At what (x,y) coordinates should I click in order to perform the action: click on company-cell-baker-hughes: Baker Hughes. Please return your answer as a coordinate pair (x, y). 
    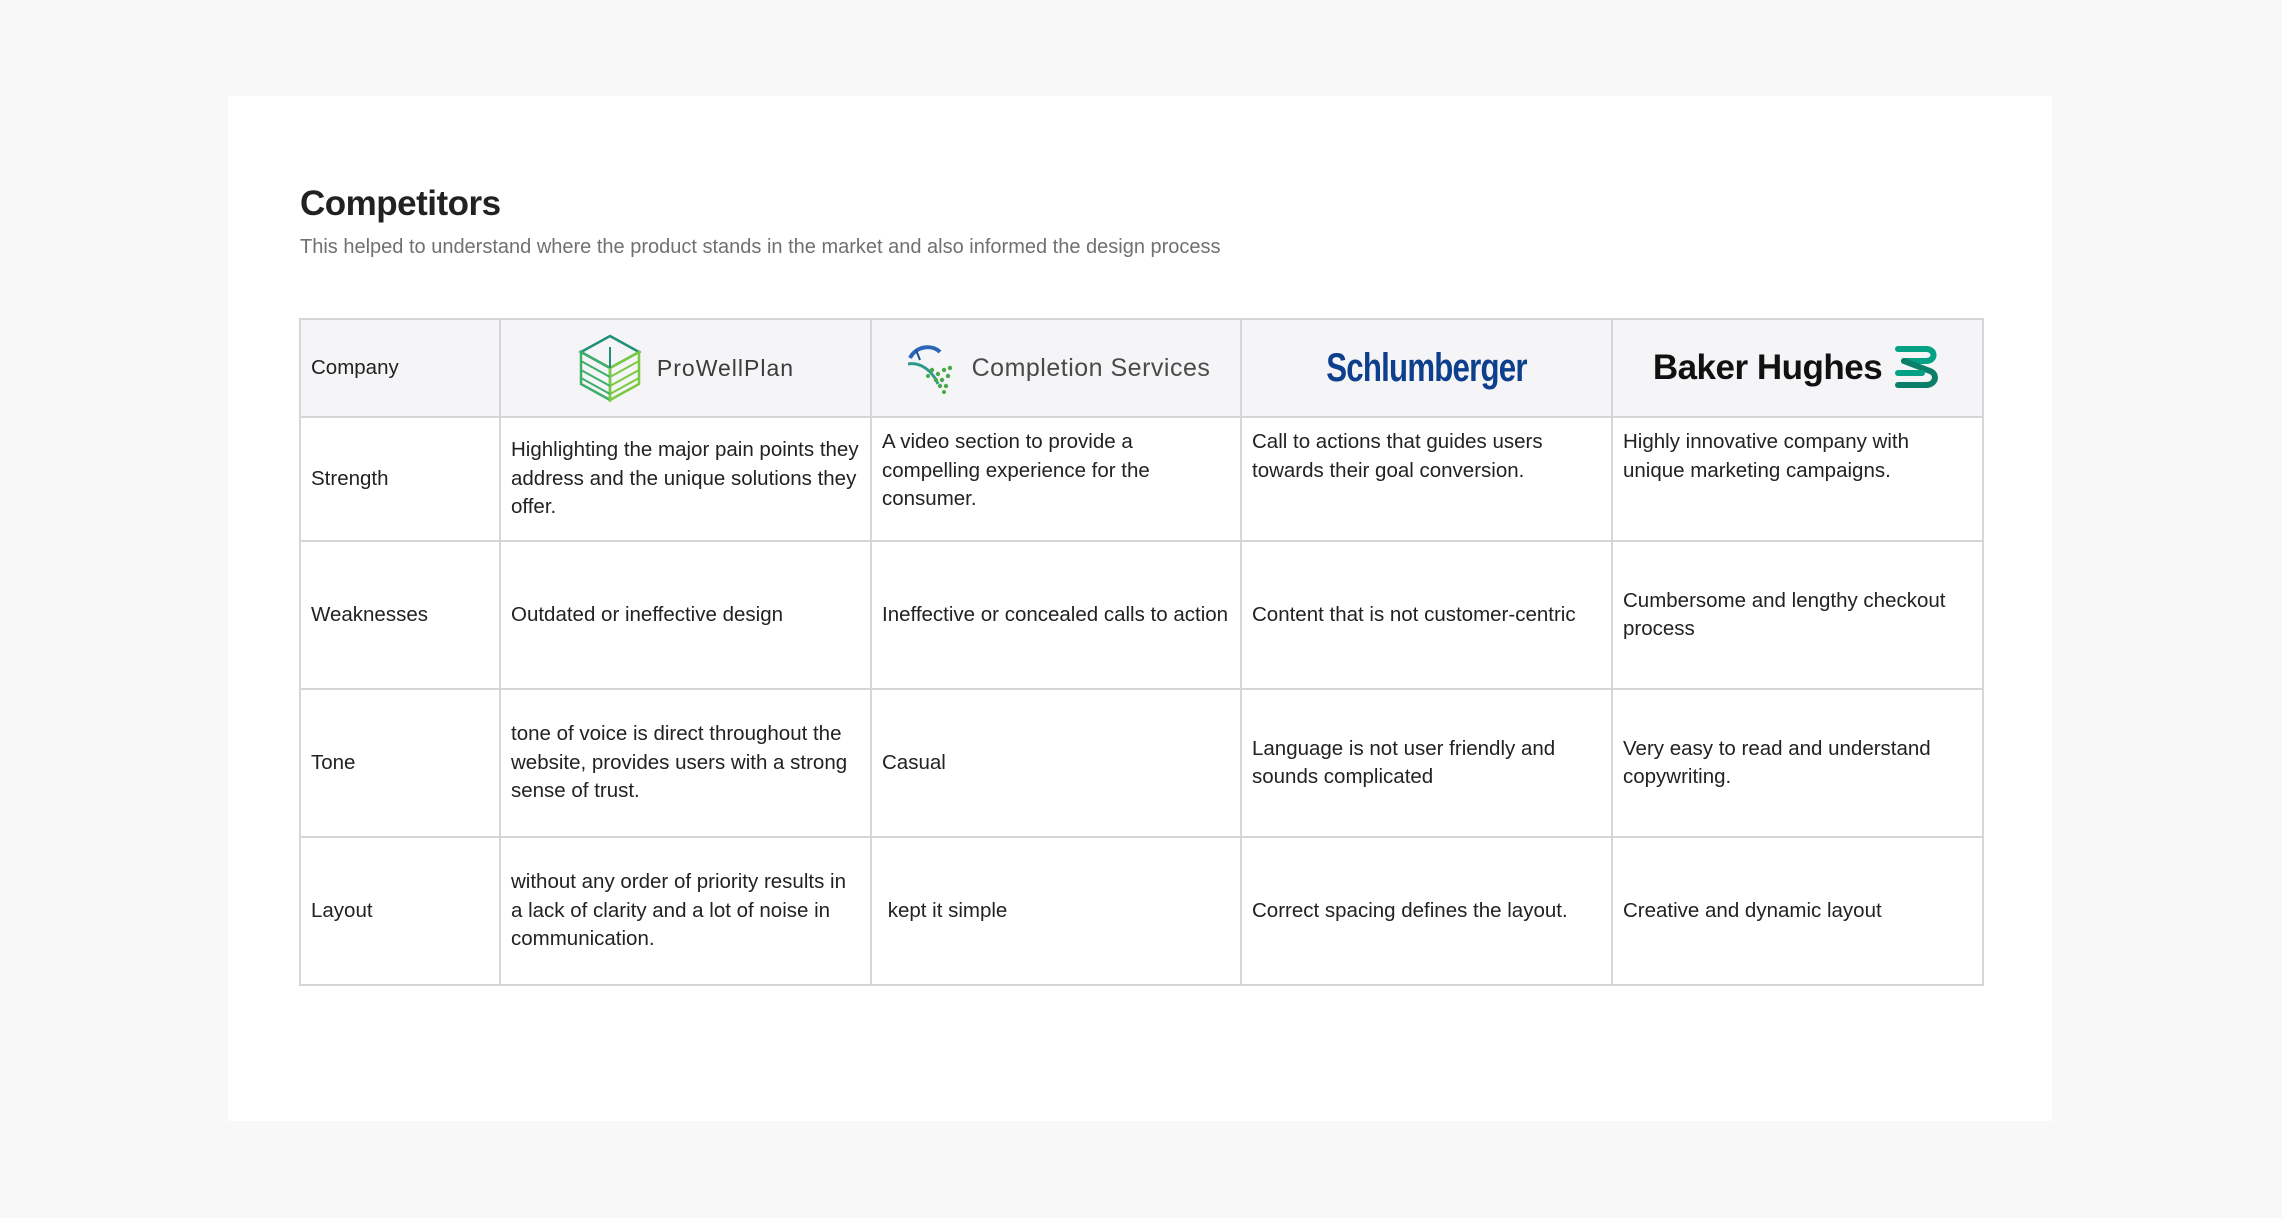
    Looking at the image, I should click on (1797, 368).